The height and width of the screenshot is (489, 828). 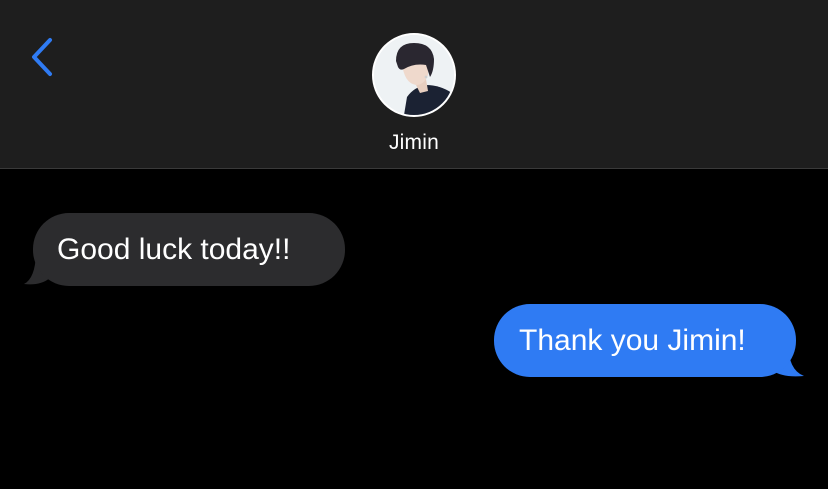 What do you see at coordinates (632, 340) in the screenshot?
I see `message-text: Thank you Jimin!` at bounding box center [632, 340].